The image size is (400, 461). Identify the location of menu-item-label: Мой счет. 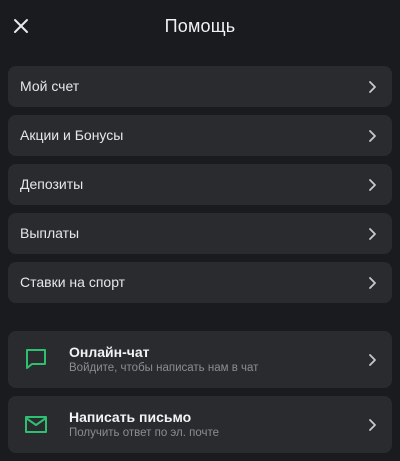
(50, 86).